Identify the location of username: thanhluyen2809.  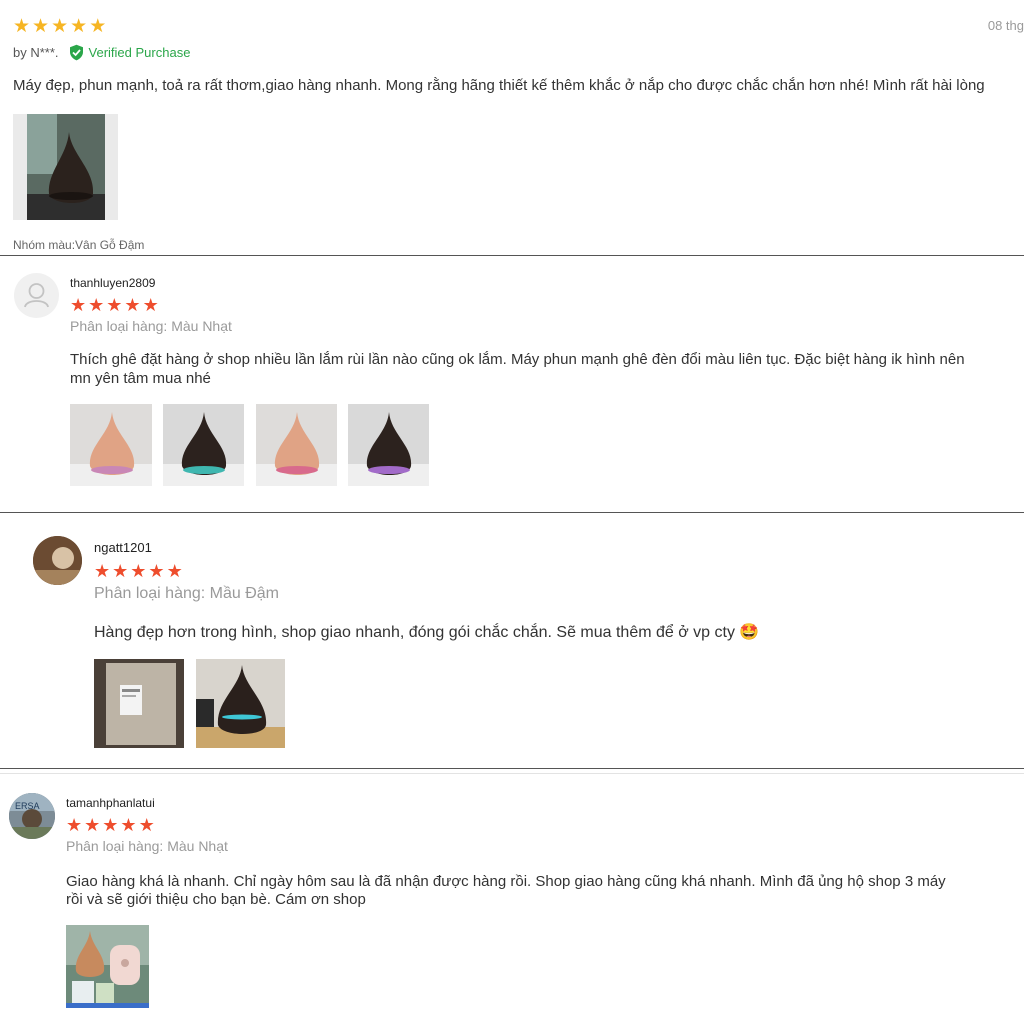
(112, 283).